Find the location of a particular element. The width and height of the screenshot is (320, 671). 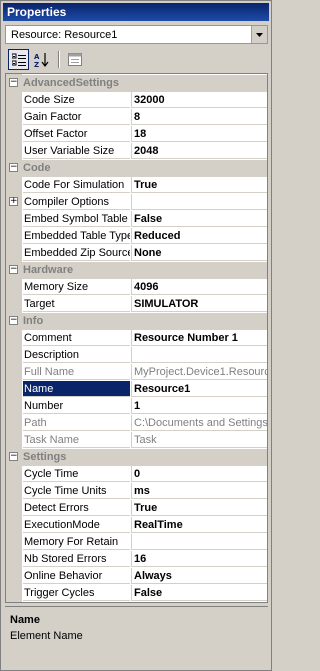

property-value: RealTime is located at coordinates (199, 525).